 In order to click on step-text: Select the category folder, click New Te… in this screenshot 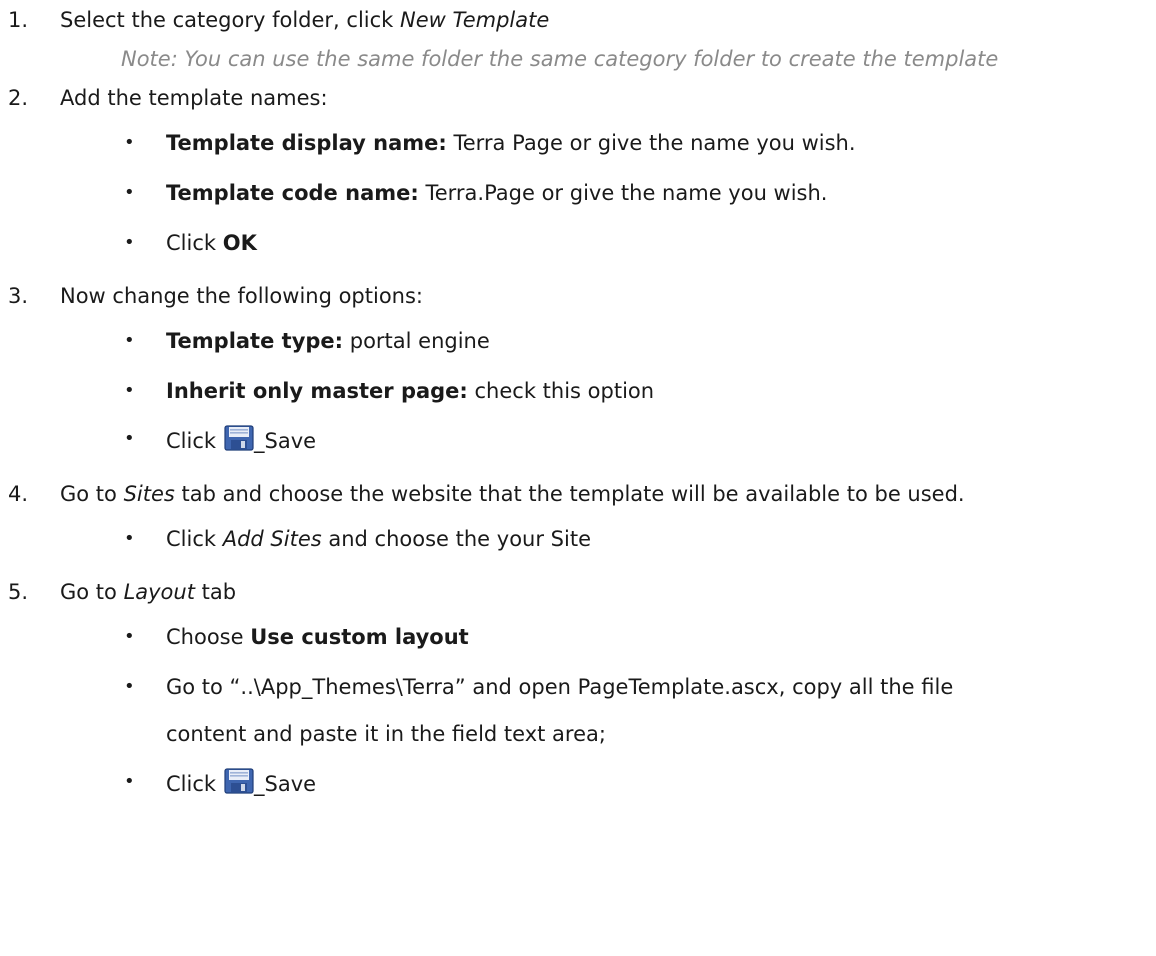, I will do `click(305, 20)`.